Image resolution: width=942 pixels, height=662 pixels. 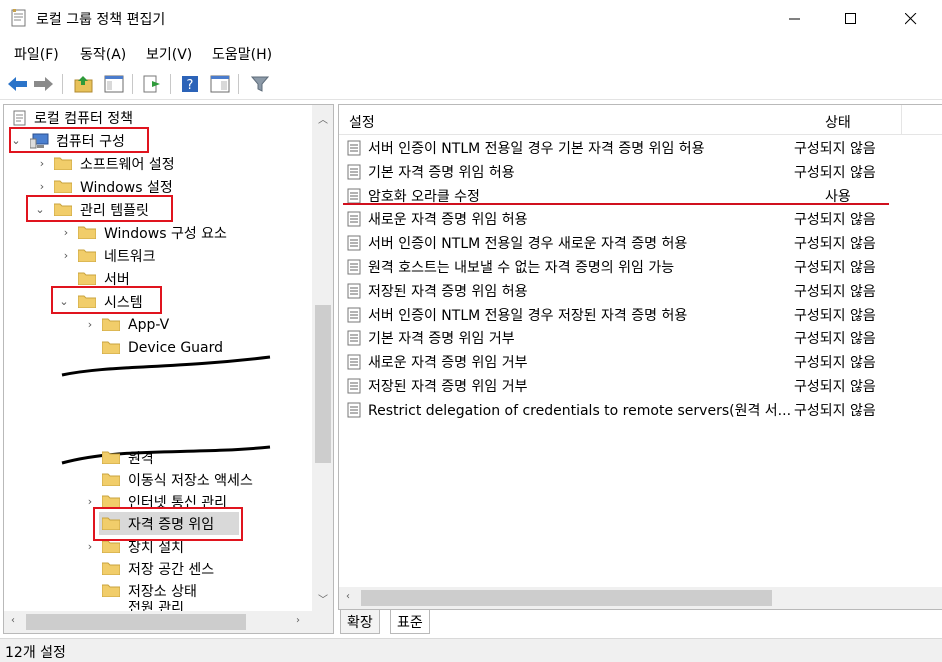 I want to click on setting-row: 서버 인증이 NTLM 전용일 경우 새로운 자격 증명 허용 구성되지 않음, so click(x=640, y=242).